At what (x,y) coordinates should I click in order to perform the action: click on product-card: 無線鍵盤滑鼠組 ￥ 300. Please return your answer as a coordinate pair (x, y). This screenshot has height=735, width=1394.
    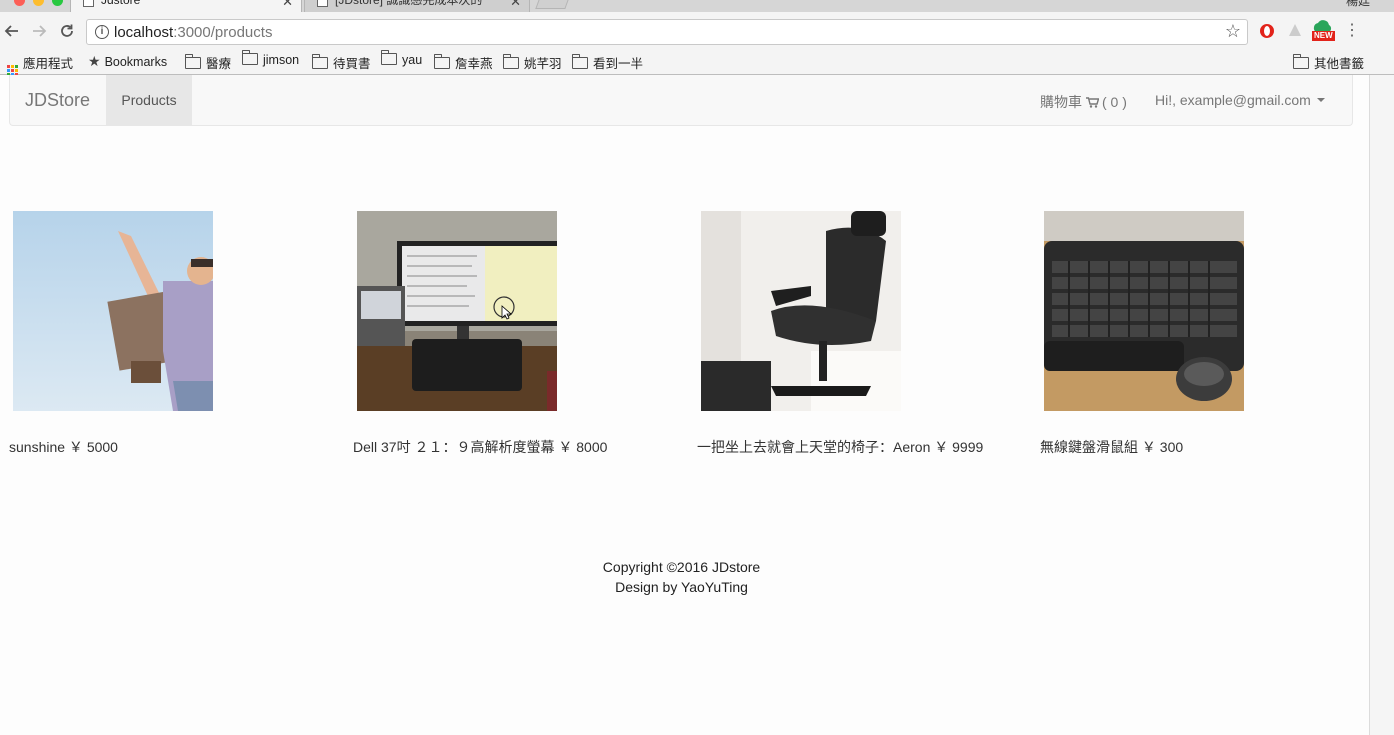
    Looking at the image, I should click on (1142, 333).